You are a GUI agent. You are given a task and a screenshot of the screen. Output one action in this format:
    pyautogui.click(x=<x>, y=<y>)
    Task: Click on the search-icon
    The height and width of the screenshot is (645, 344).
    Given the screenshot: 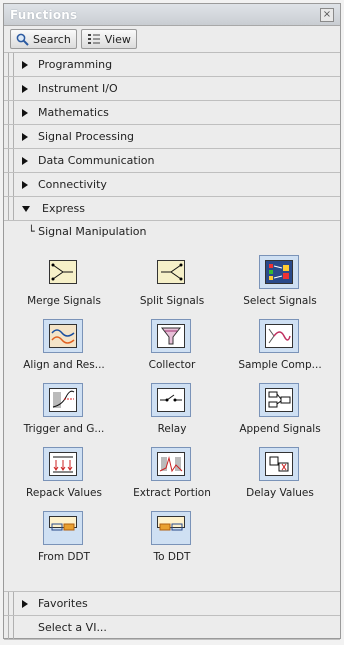 What is the action you would take?
    pyautogui.click(x=22, y=39)
    